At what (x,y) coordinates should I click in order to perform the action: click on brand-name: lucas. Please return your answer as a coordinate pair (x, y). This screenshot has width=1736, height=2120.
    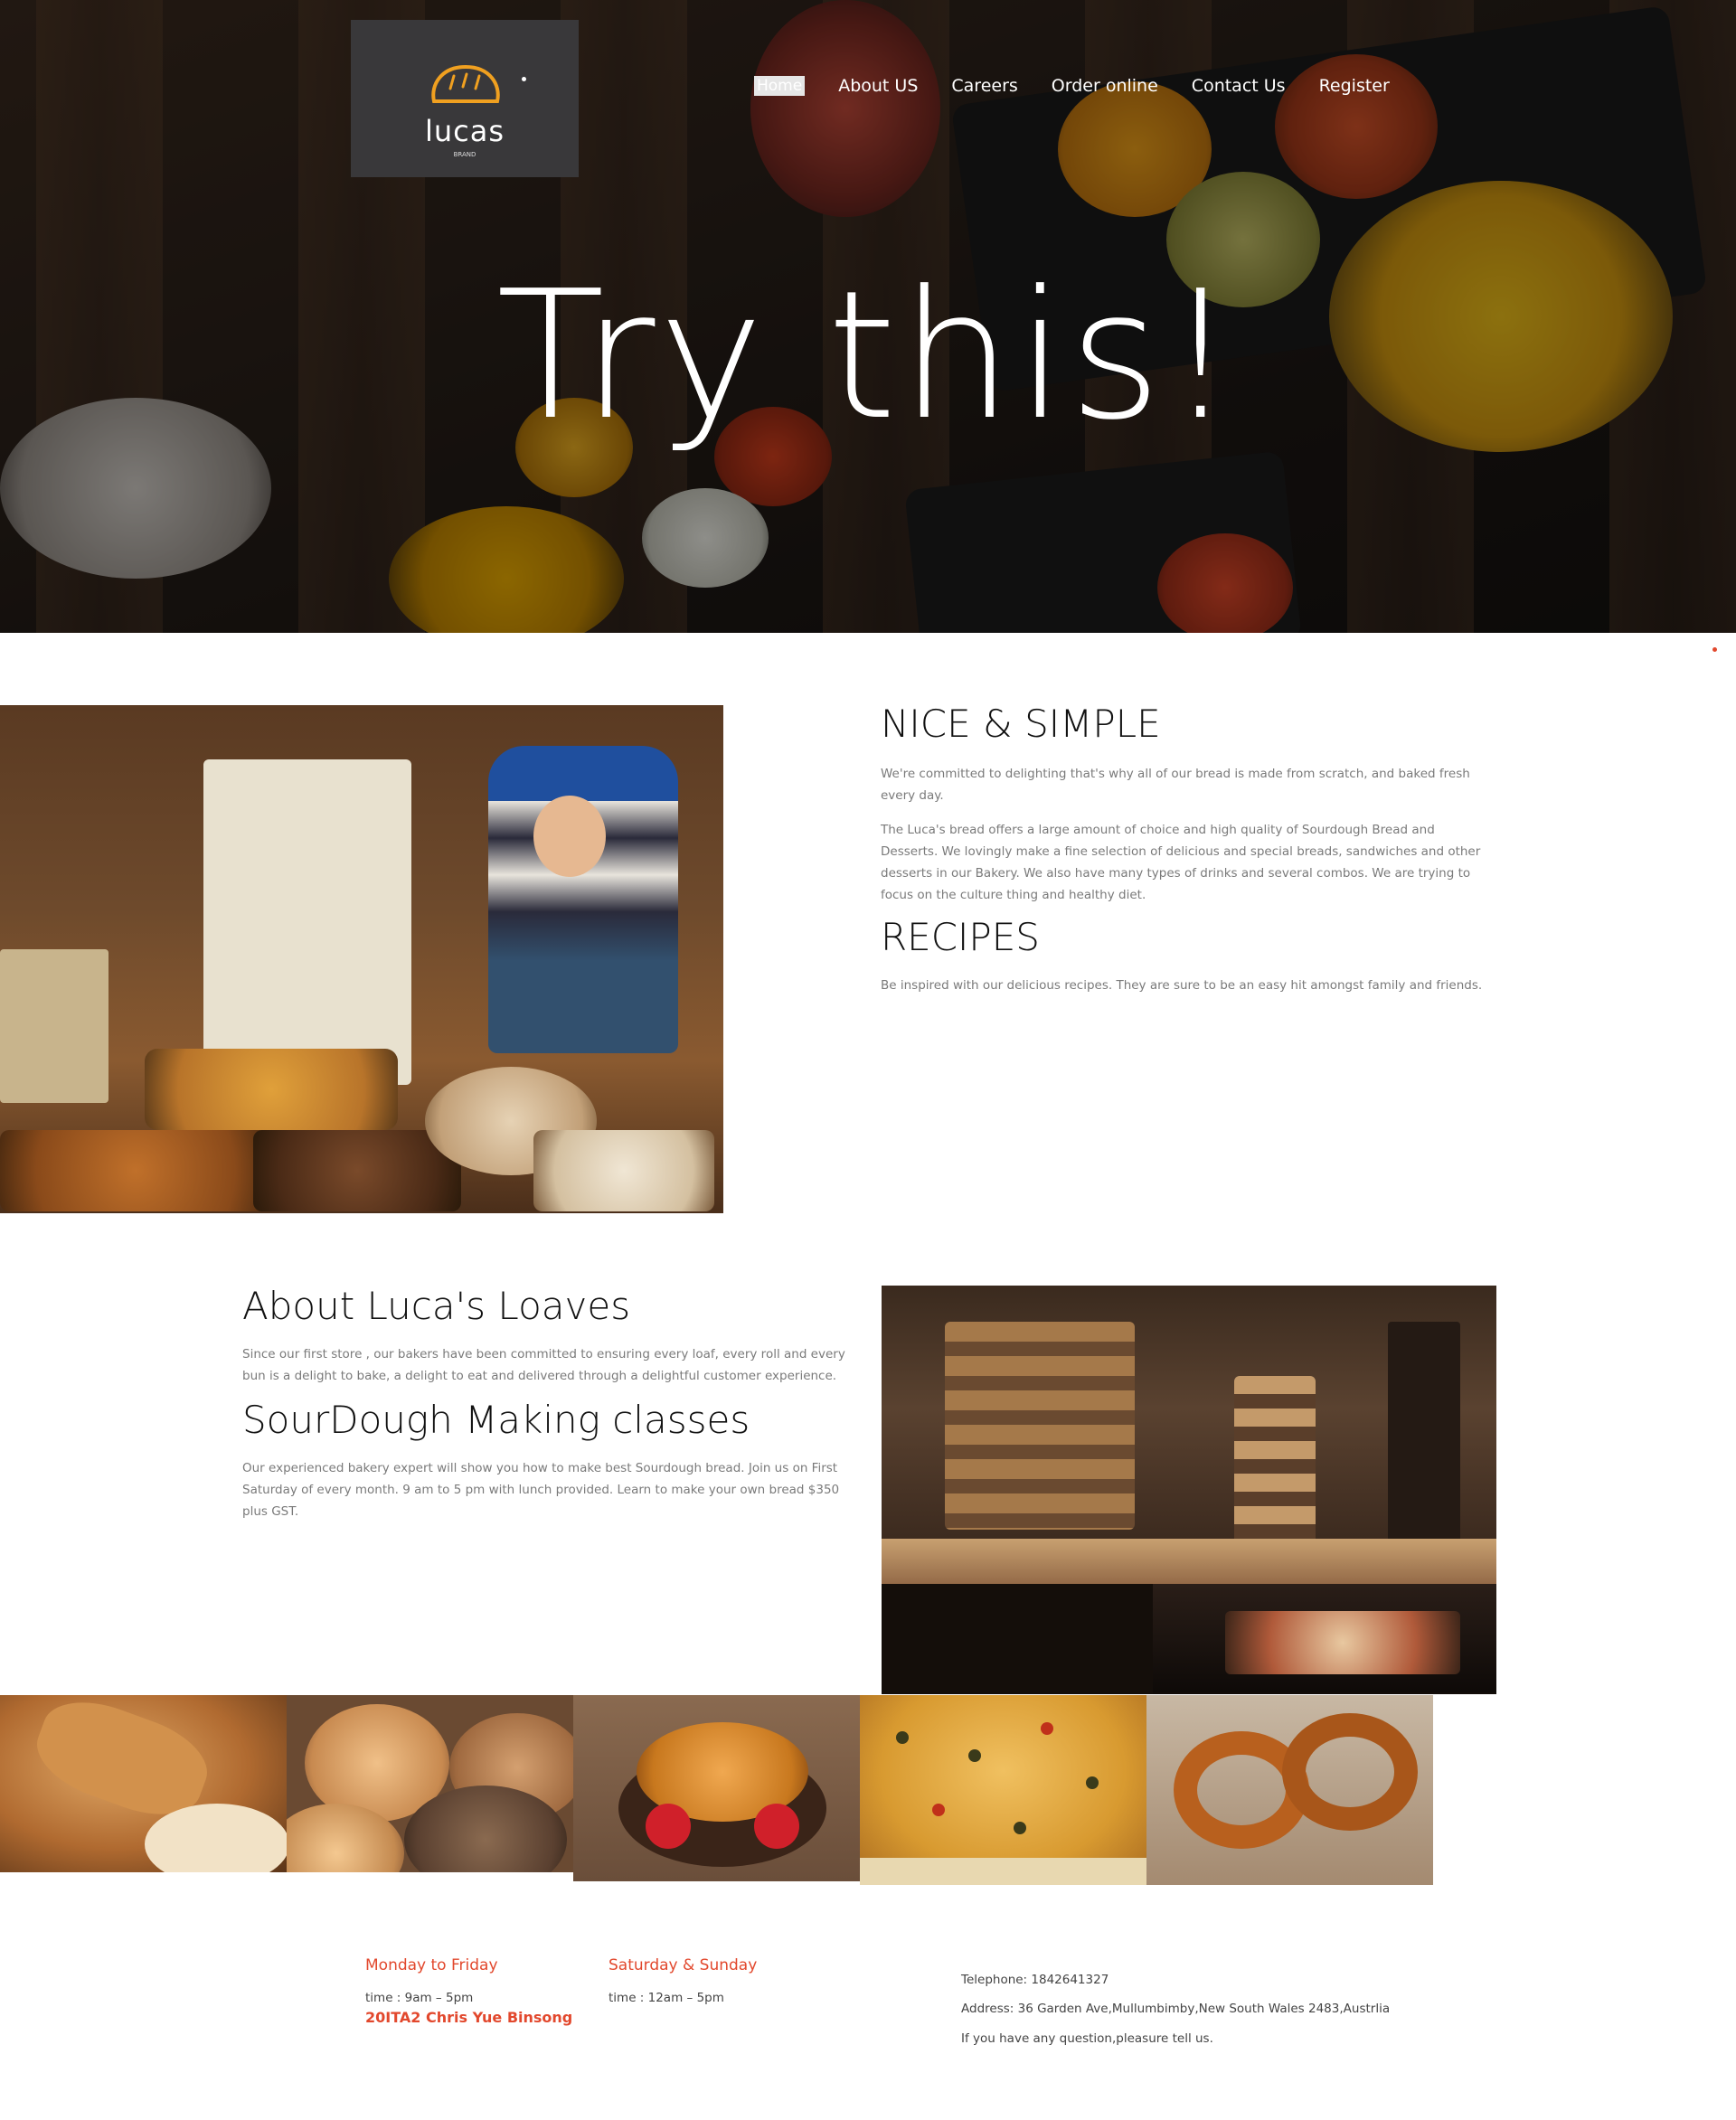
    Looking at the image, I should click on (465, 131).